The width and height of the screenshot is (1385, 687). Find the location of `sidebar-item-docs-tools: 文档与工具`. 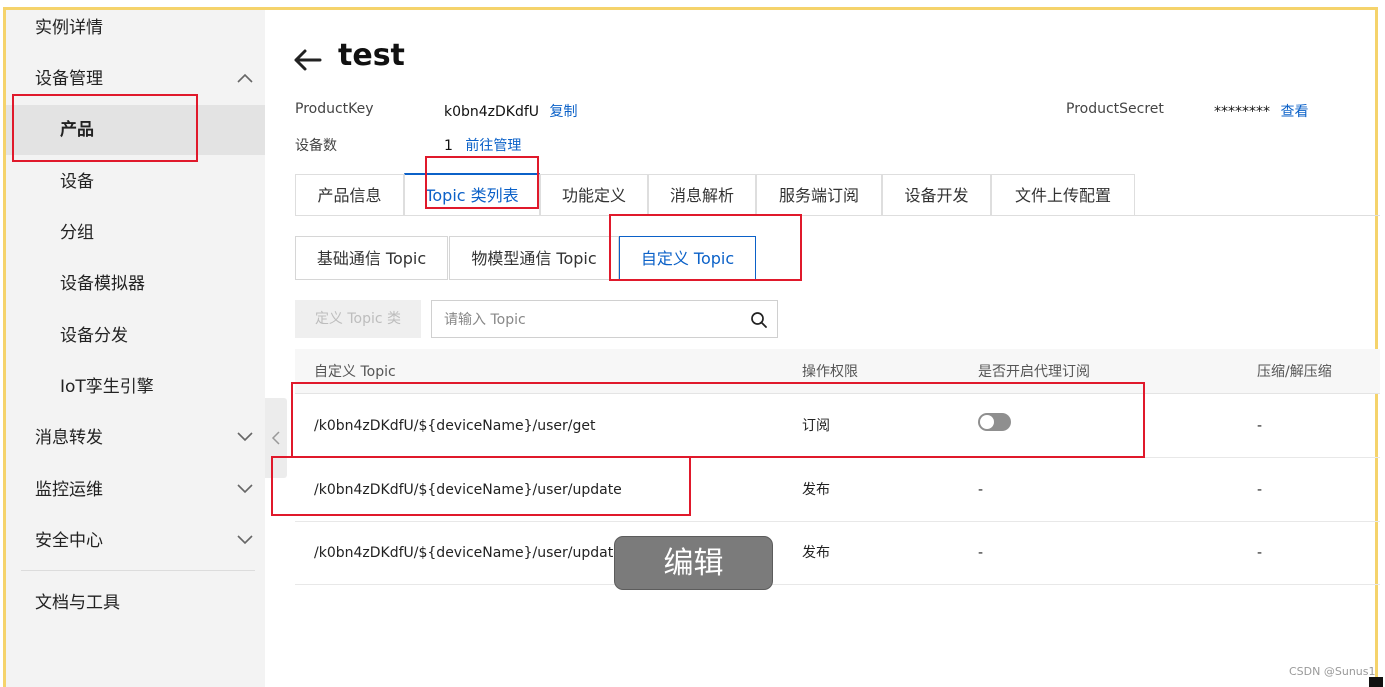

sidebar-item-docs-tools: 文档与工具 is located at coordinates (135, 603).